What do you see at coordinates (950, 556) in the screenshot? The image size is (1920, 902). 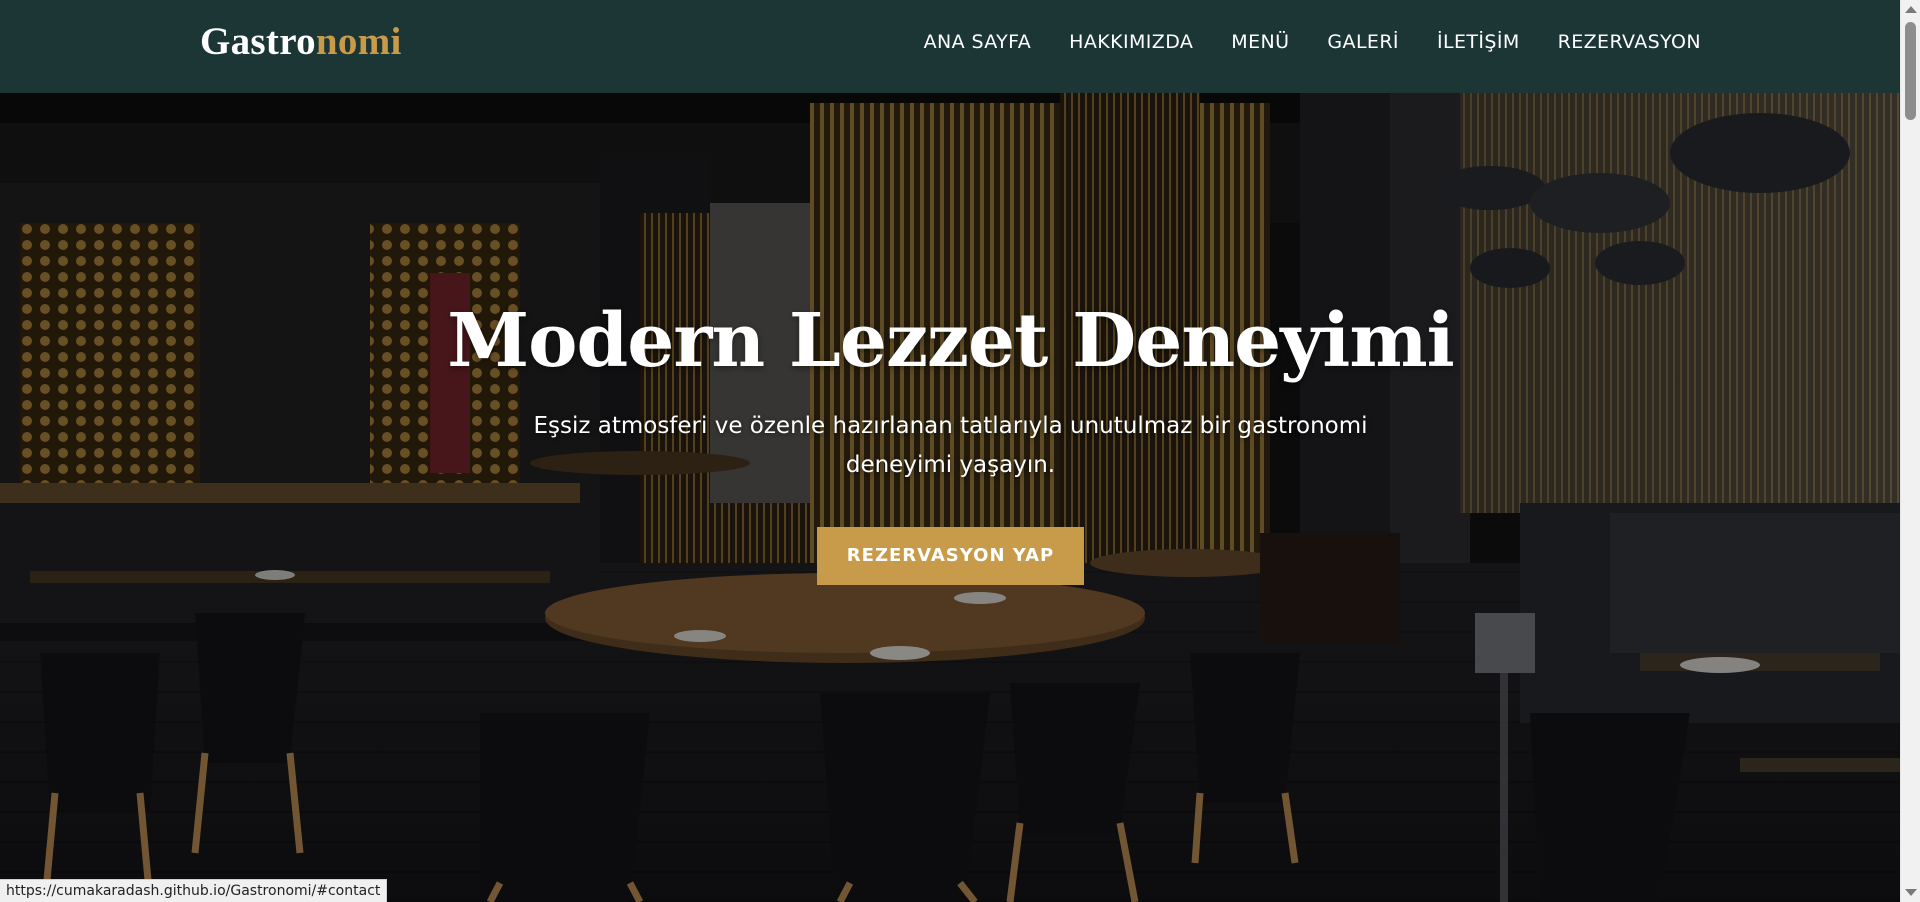 I see `reservation-button: REZERVASYON YAP` at bounding box center [950, 556].